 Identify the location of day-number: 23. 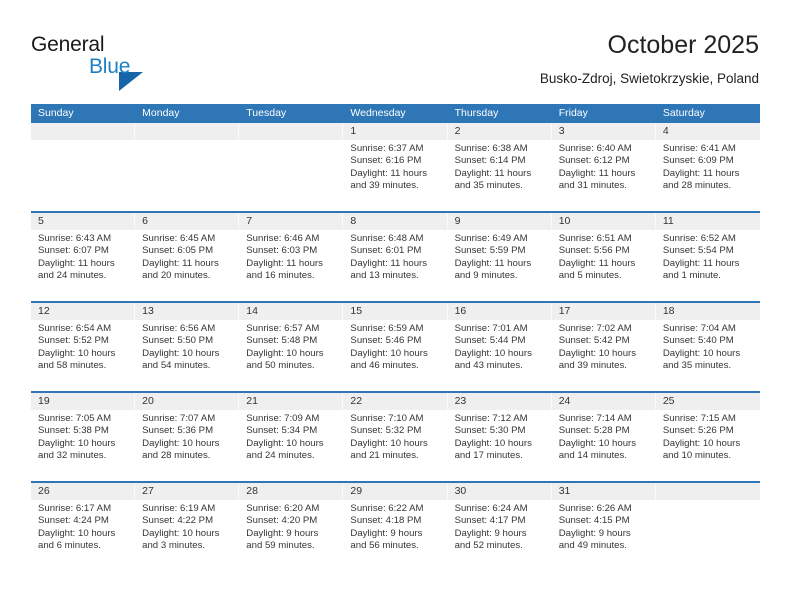
(499, 401).